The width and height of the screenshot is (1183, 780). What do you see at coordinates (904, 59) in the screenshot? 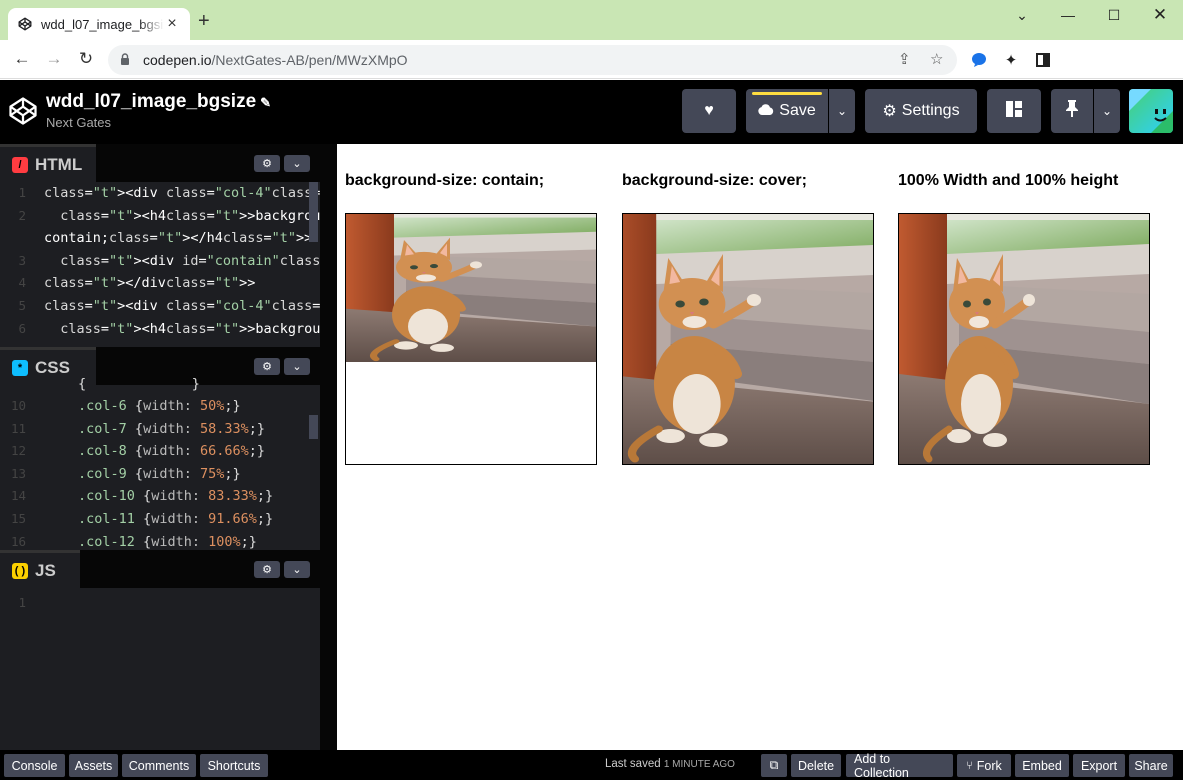
I see `share-page-icon: ⇪` at bounding box center [904, 59].